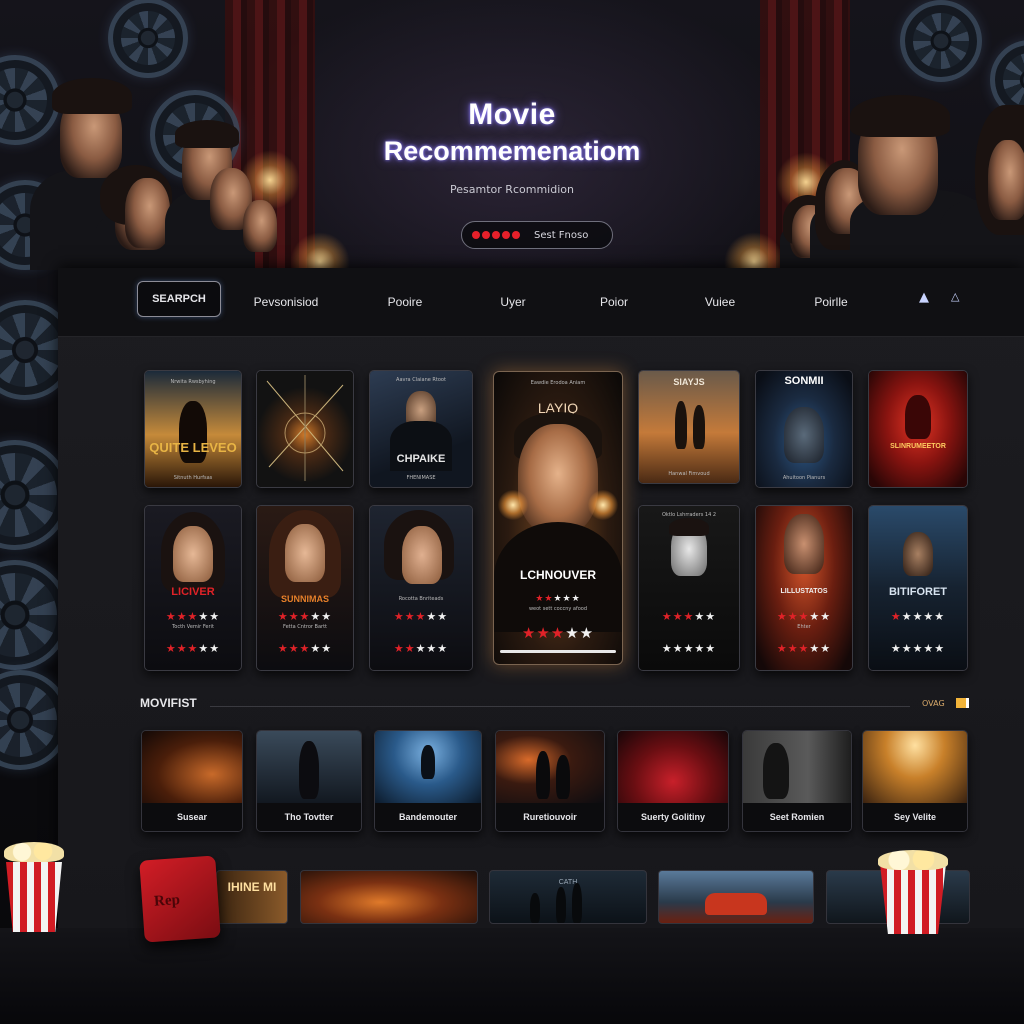 The width and height of the screenshot is (1024, 1024). I want to click on poster-bottom-text: Sitnuth Hurfsas, so click(193, 478).